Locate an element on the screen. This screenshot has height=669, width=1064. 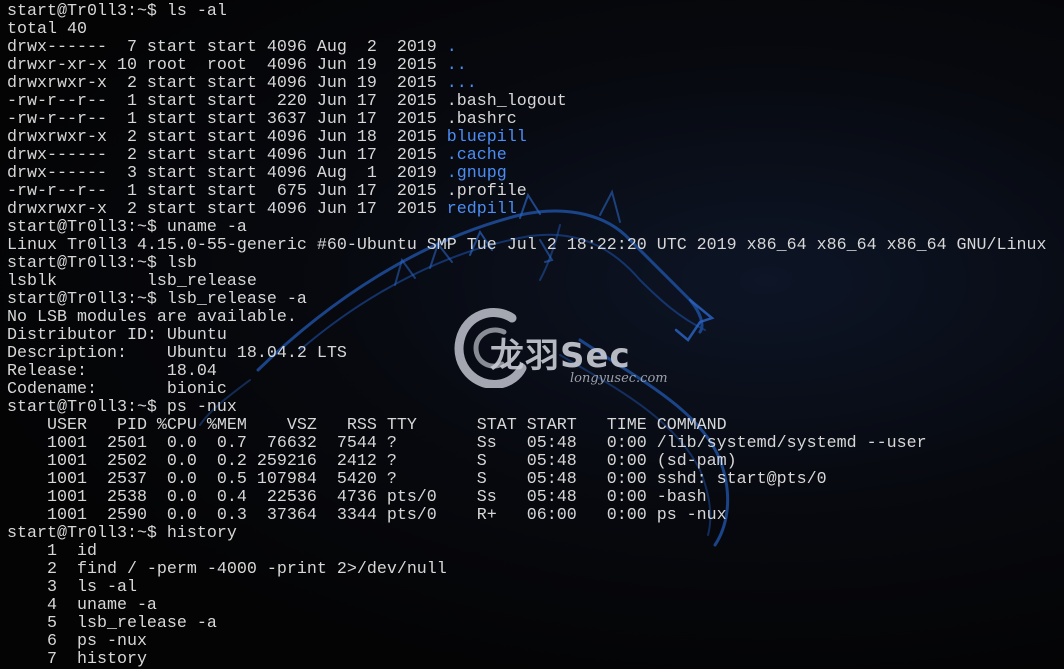
line-text: Description: Ubuntu 18.04.2 LTS is located at coordinates (177, 353).